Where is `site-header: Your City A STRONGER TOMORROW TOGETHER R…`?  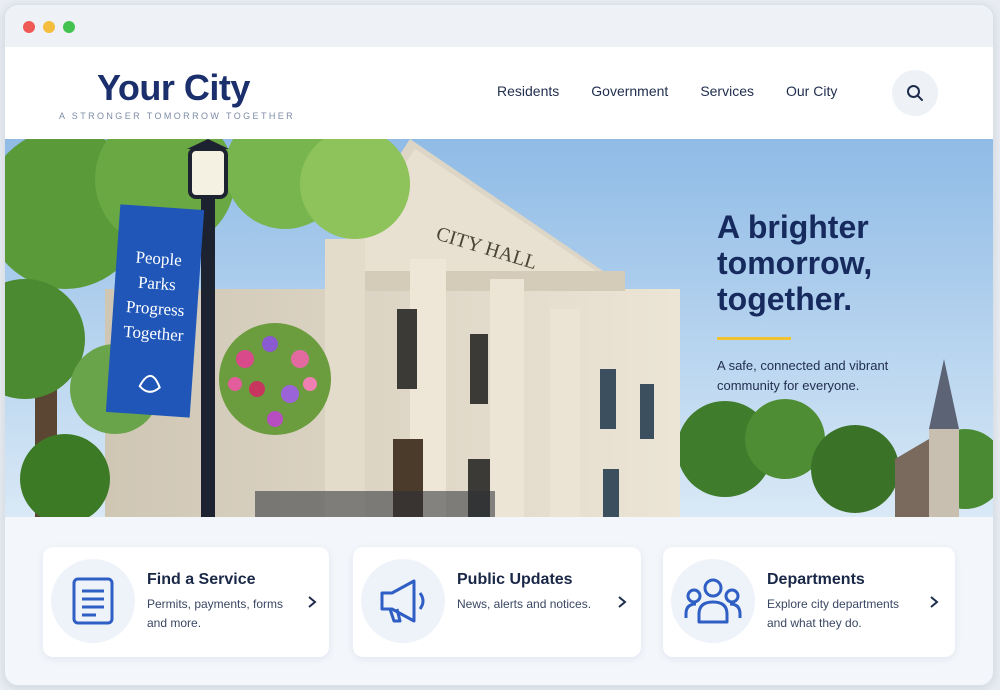 site-header: Your City A STRONGER TOMORROW TOGETHER R… is located at coordinates (499, 93).